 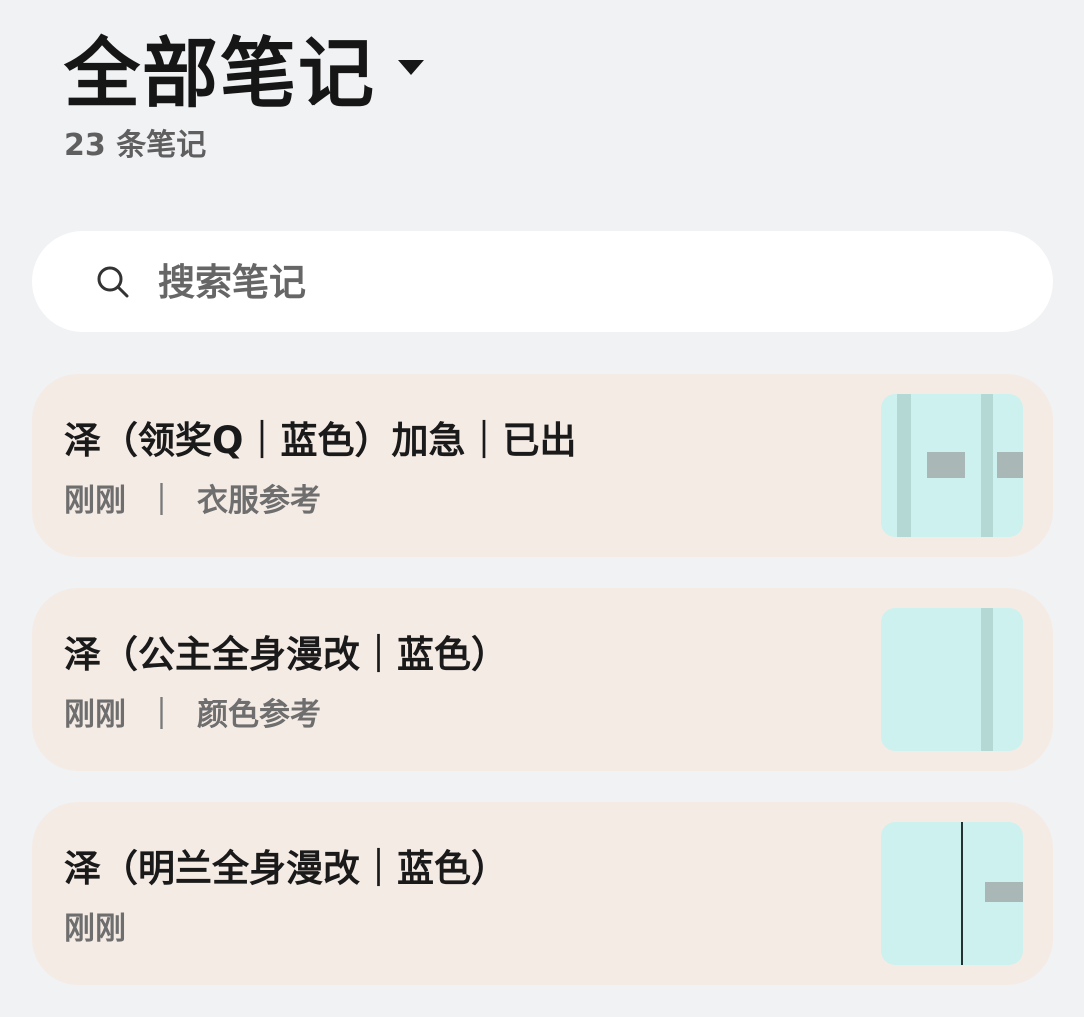 I want to click on note-category: 衣服参考, so click(x=259, y=501).